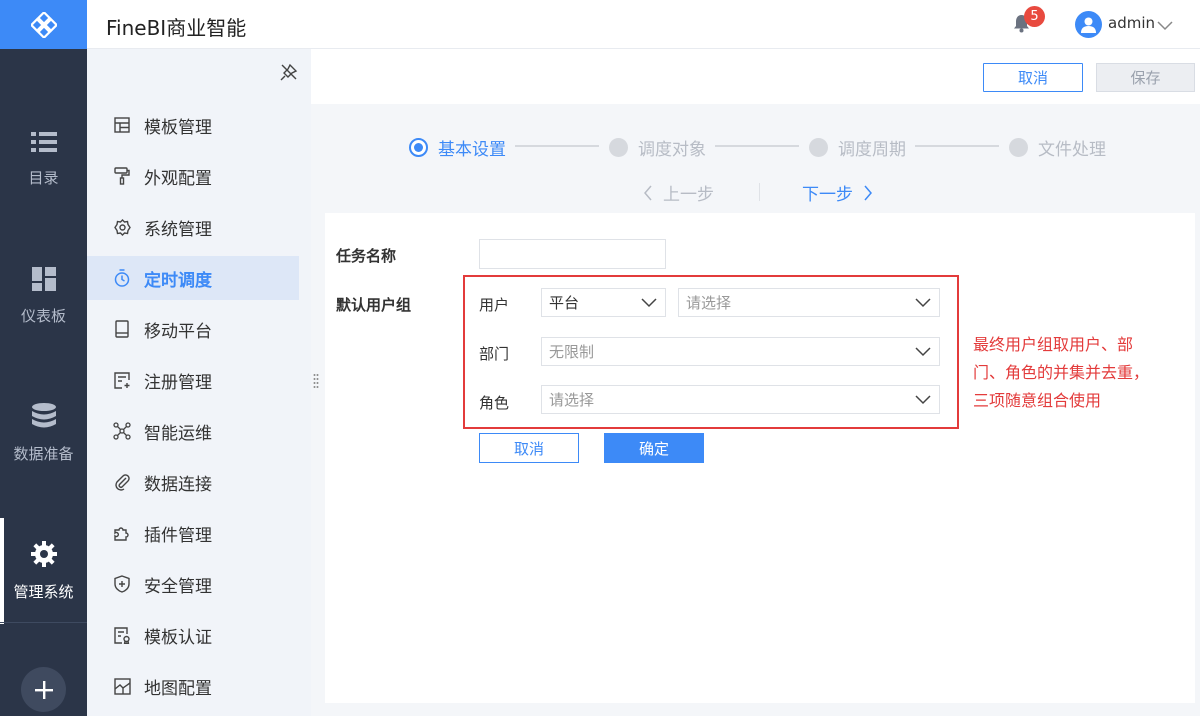 This screenshot has height=716, width=1200. What do you see at coordinates (374, 305) in the screenshot?
I see `default-group-label: 默认用户组` at bounding box center [374, 305].